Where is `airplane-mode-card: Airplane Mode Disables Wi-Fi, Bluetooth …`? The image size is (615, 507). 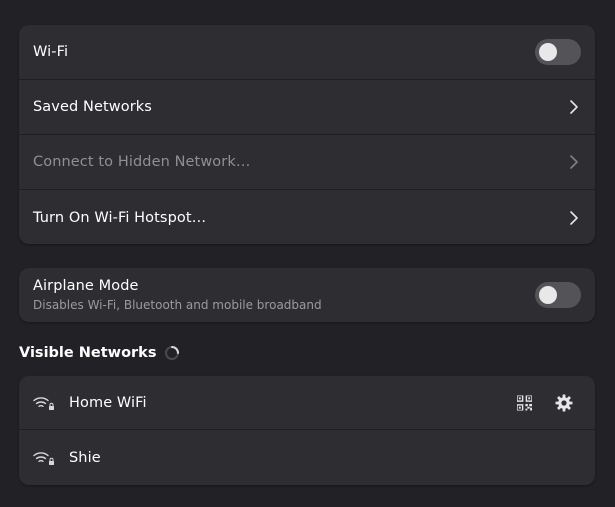 airplane-mode-card: Airplane Mode Disables Wi-Fi, Bluetooth … is located at coordinates (307, 295).